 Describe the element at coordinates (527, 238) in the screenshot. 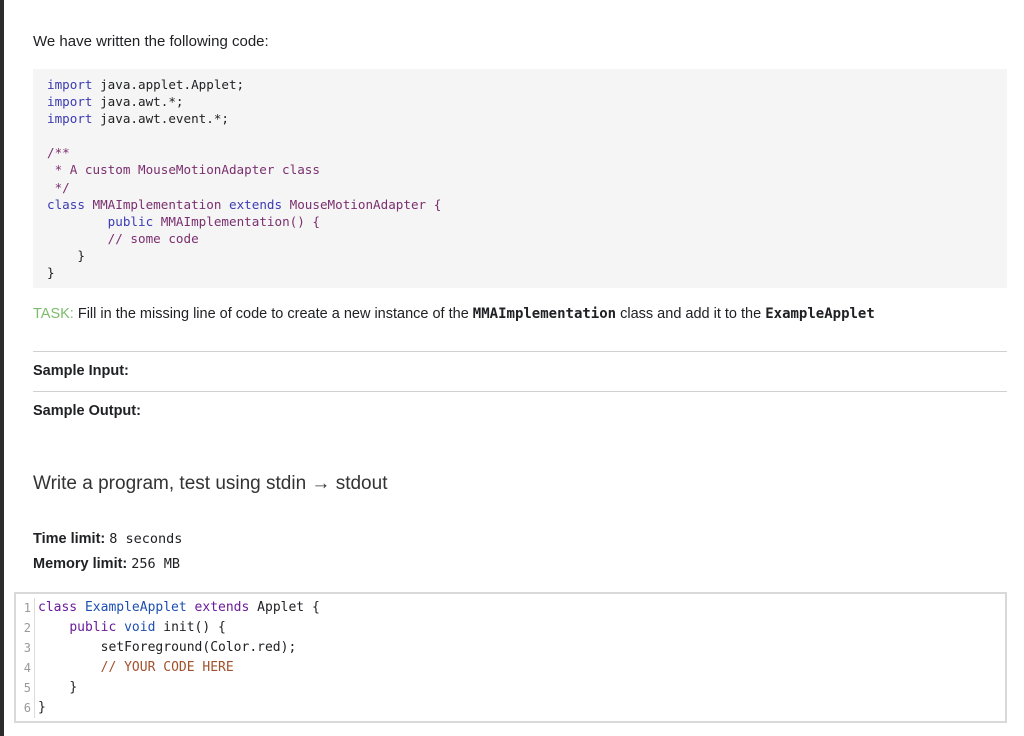

I see `code-line: // some code` at that location.